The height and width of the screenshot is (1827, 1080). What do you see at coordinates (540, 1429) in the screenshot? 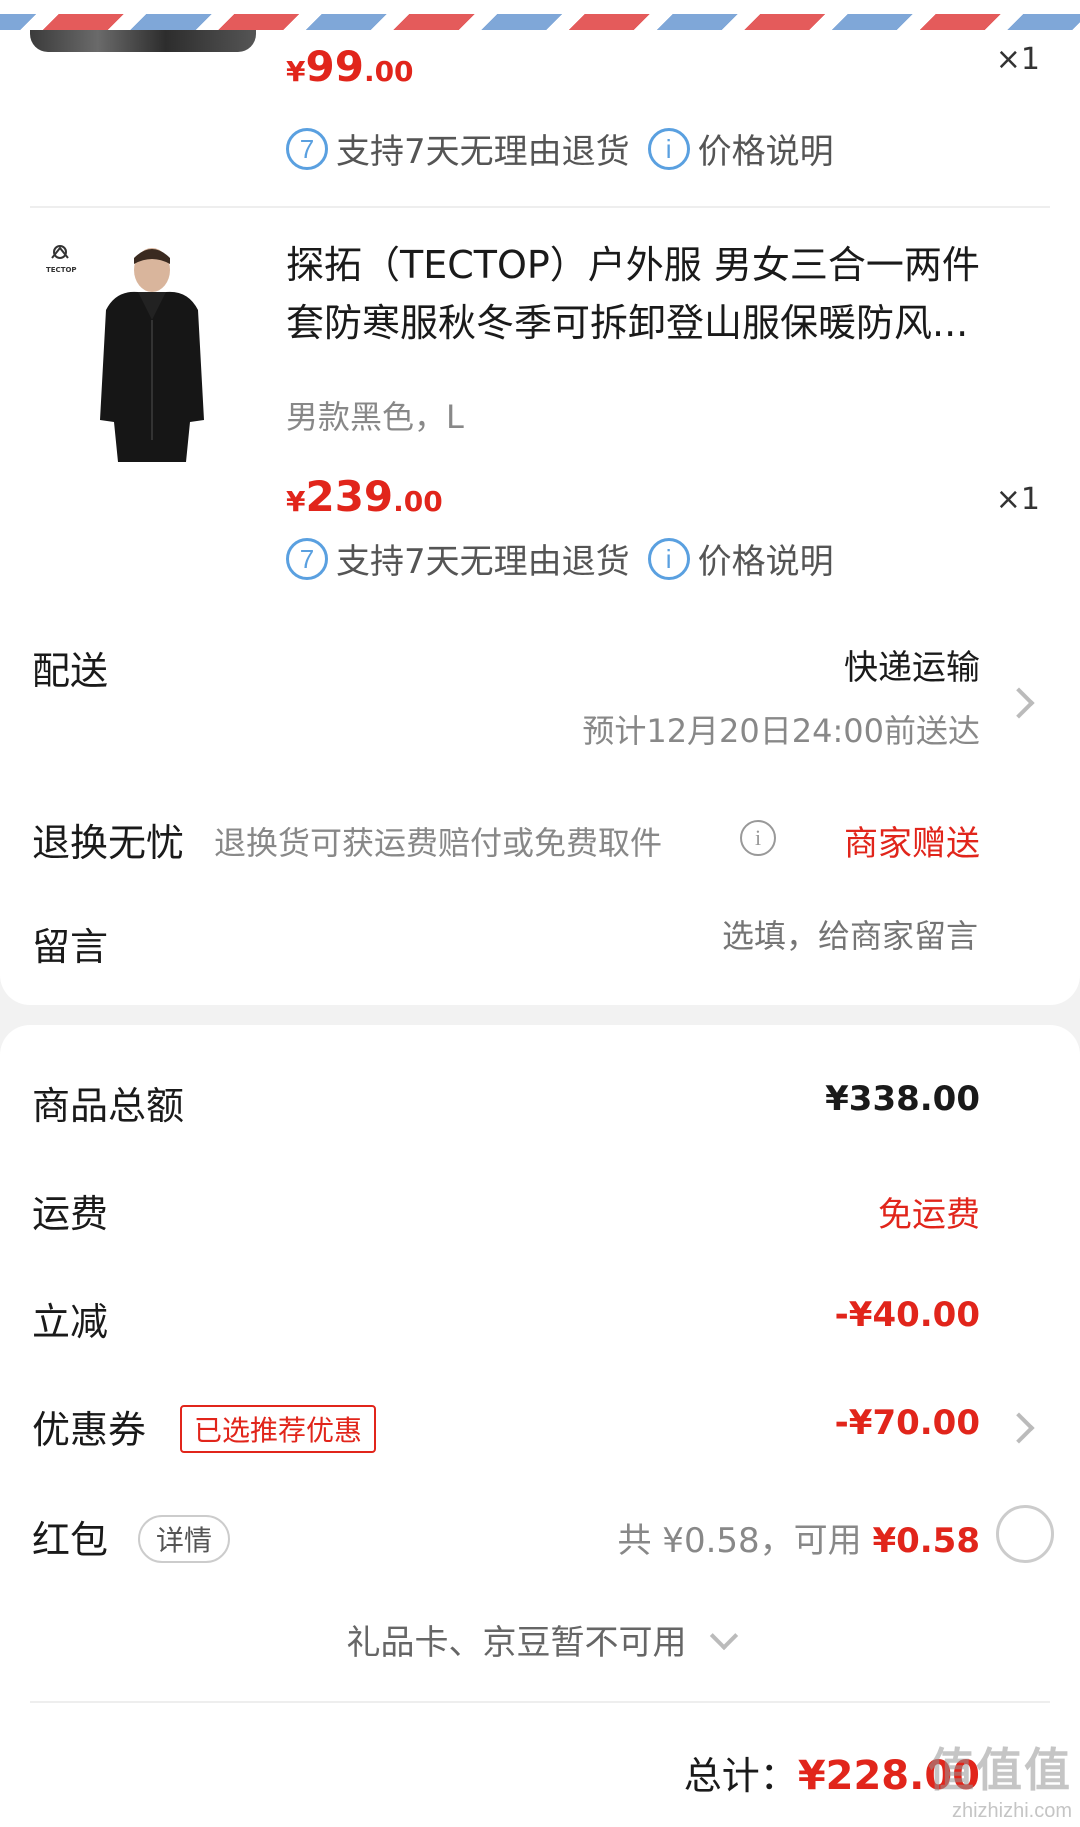
I see `coupon-row: 优惠券 已选推荐优惠 -¥70.00` at bounding box center [540, 1429].